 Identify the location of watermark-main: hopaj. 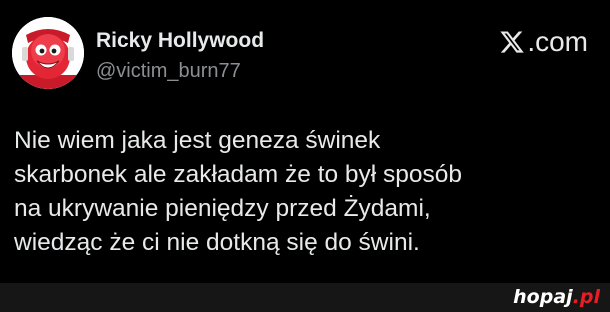
(543, 297).